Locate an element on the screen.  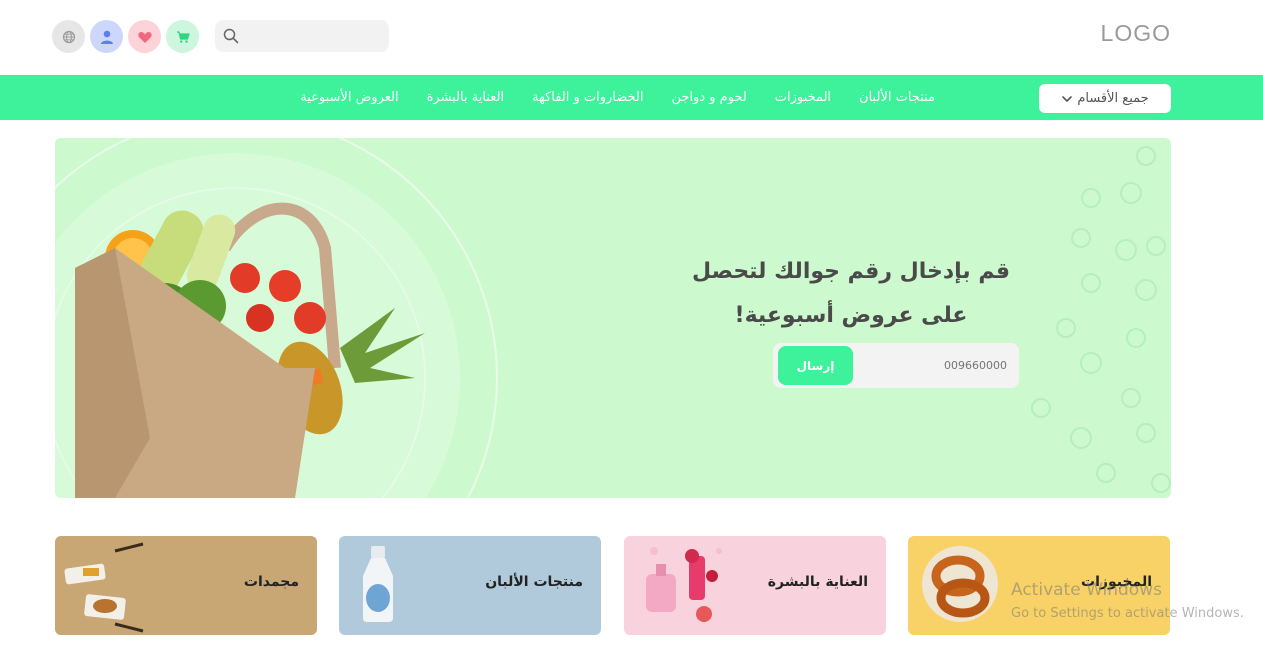
skincare-products-image is located at coordinates (684, 584).